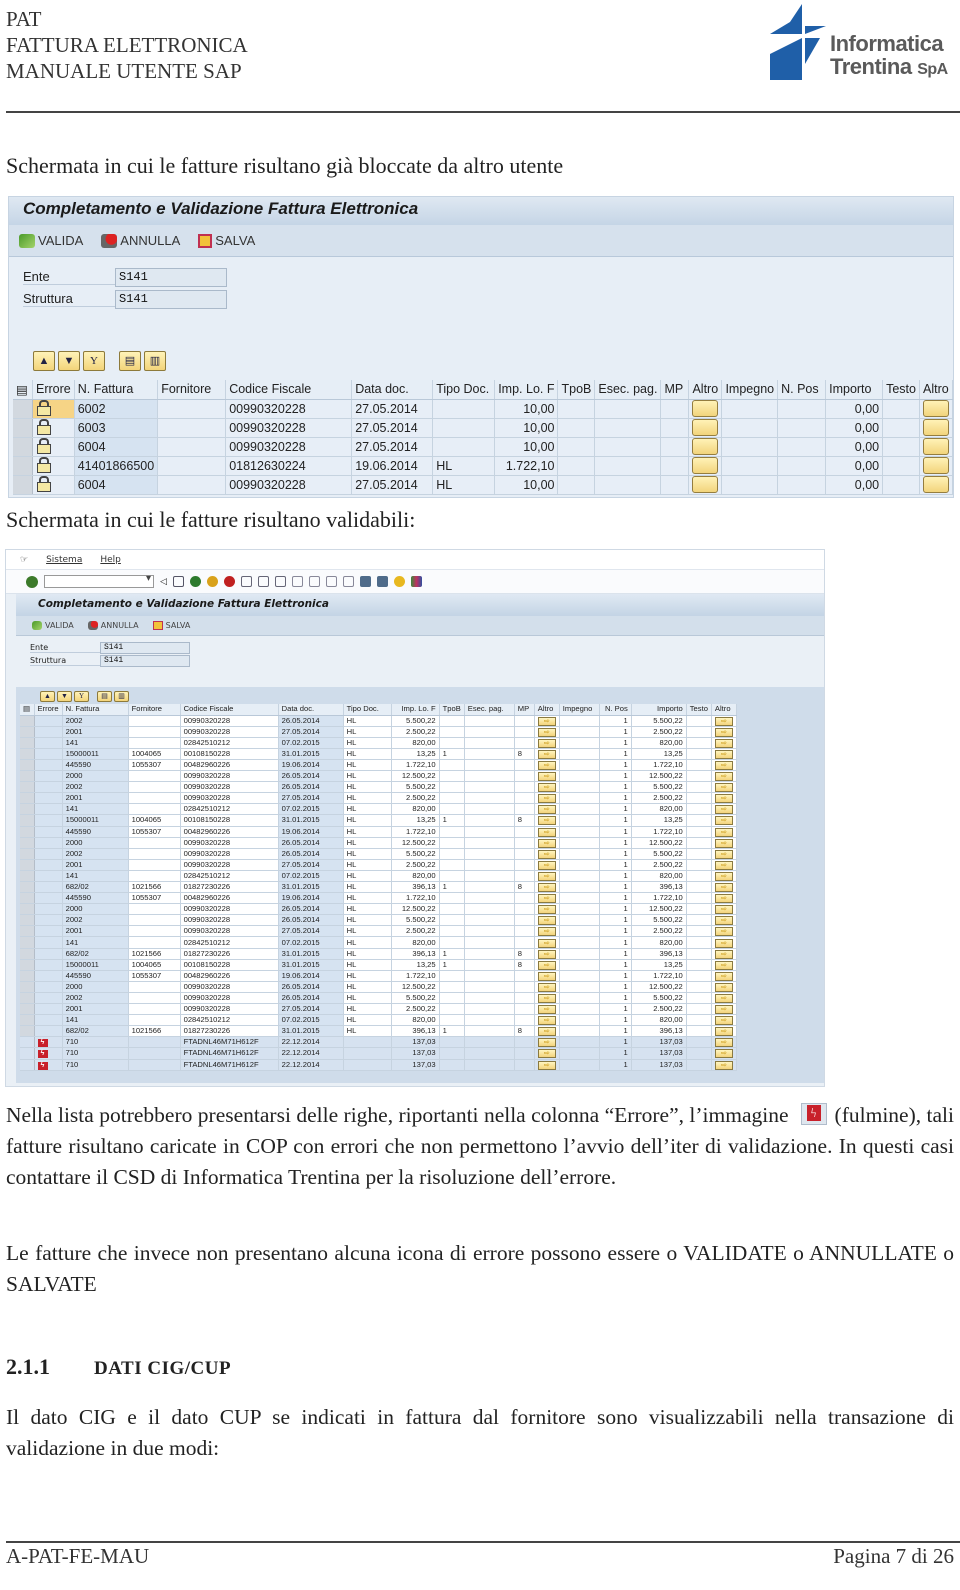  I want to click on find-next-icon, so click(280, 581).